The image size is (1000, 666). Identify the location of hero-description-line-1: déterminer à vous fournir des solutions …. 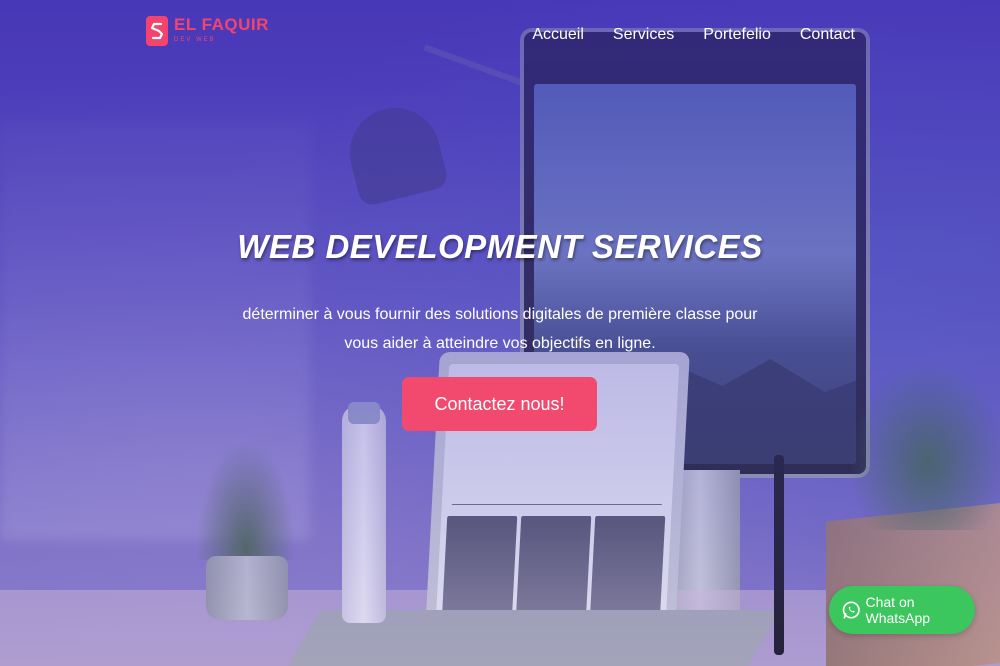
(500, 314).